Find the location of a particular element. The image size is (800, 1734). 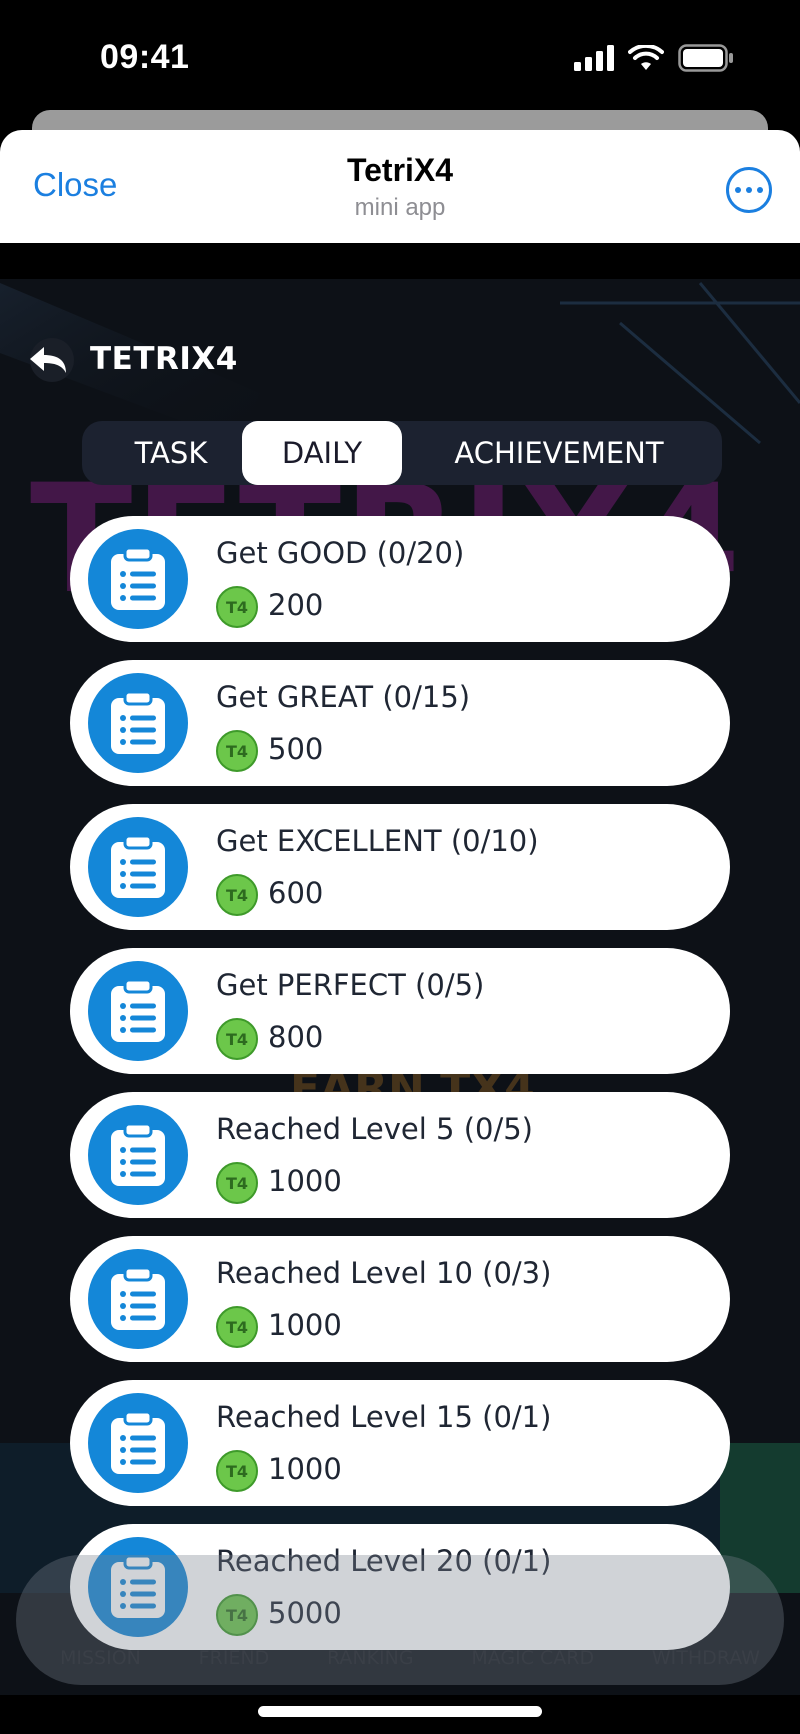

task-title: Reached Level 15 (0/1) is located at coordinates (384, 1417).